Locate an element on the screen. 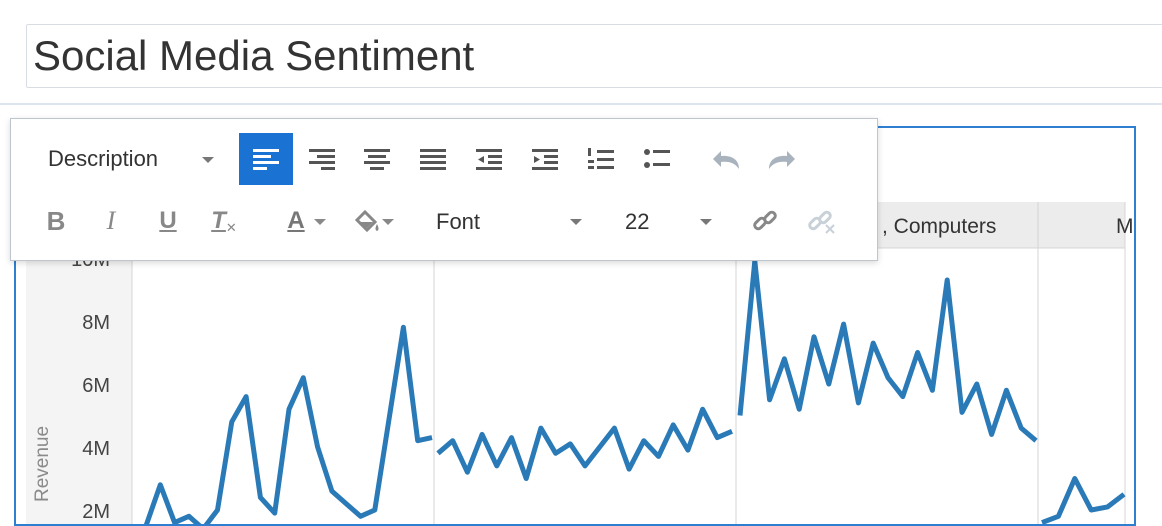 The height and width of the screenshot is (526, 1162). numbered-list-icon is located at coordinates (601, 158).